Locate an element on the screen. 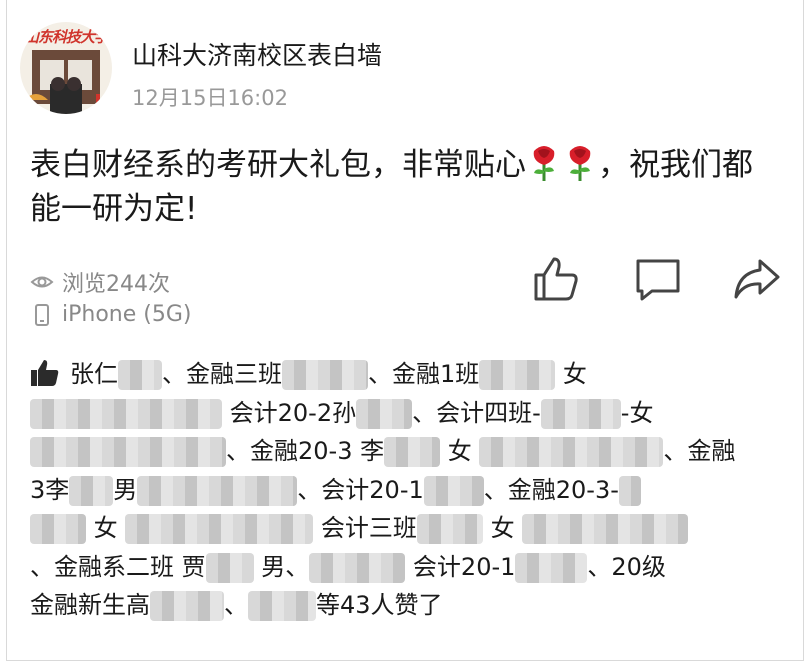 The height and width of the screenshot is (669, 810). view-count: 浏览244次 is located at coordinates (100, 282).